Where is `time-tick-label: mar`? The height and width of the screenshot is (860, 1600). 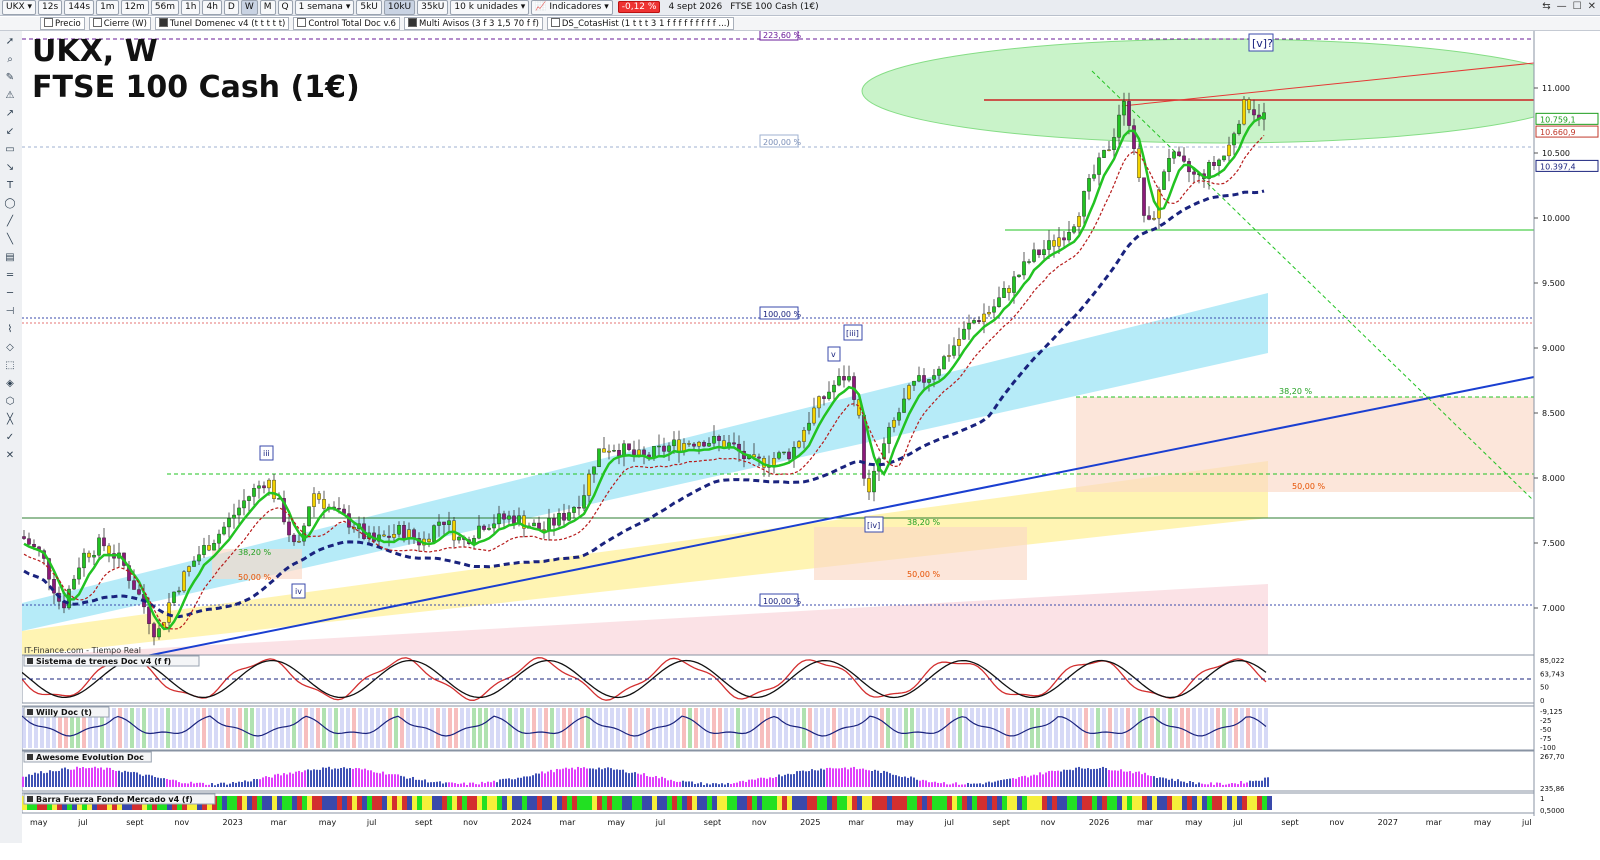 time-tick-label: mar is located at coordinates (279, 822).